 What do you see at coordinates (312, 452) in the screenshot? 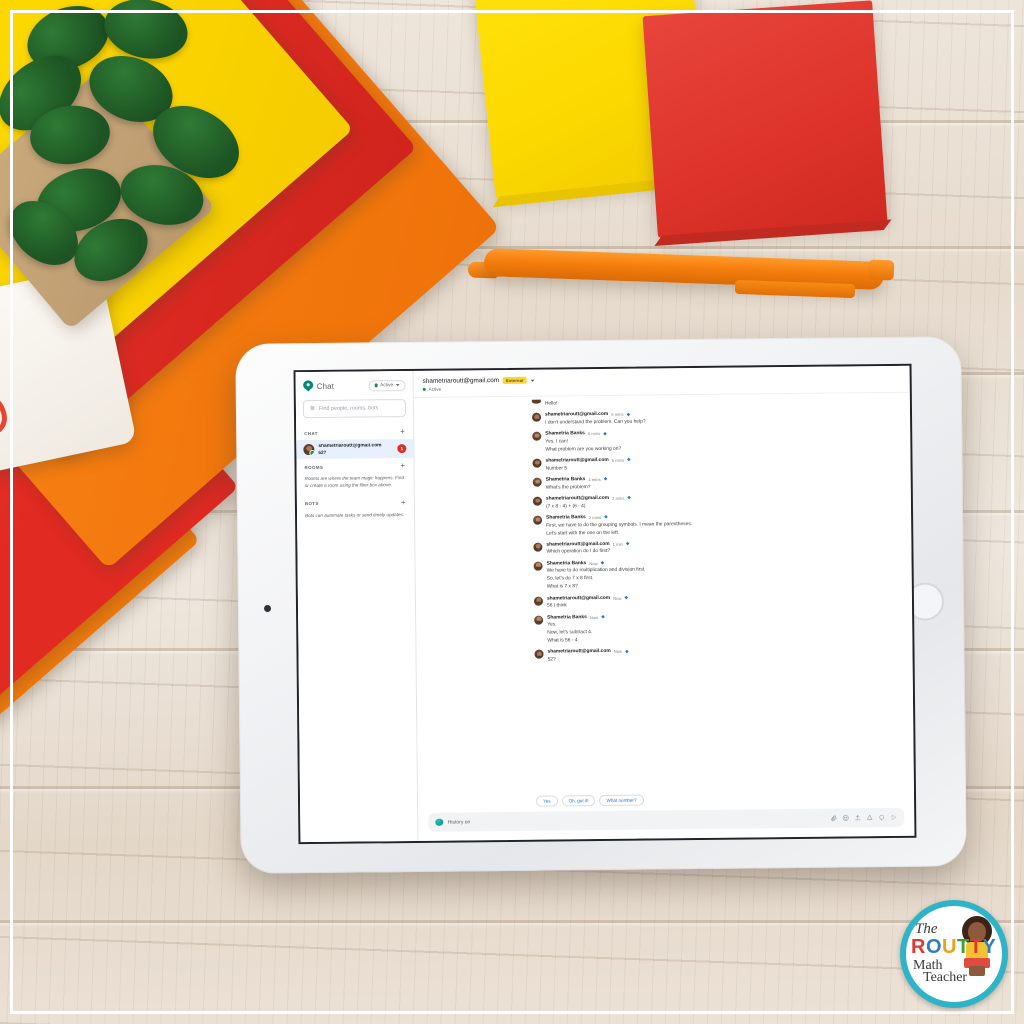
I see `presence-dot-icon` at bounding box center [312, 452].